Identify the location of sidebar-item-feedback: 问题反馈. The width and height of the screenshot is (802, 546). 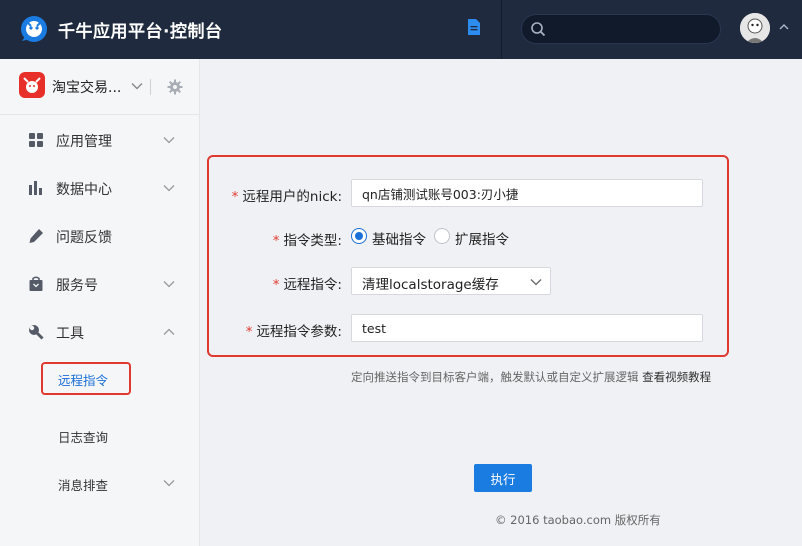
(100, 236).